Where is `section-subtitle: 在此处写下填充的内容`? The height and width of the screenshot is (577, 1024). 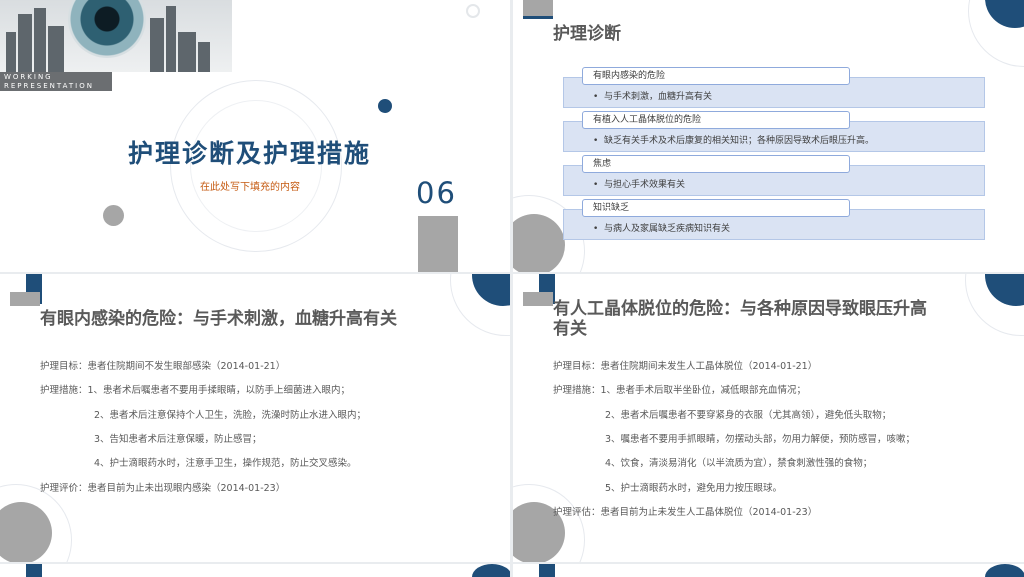
section-subtitle: 在此处写下填充的内容 is located at coordinates (250, 187).